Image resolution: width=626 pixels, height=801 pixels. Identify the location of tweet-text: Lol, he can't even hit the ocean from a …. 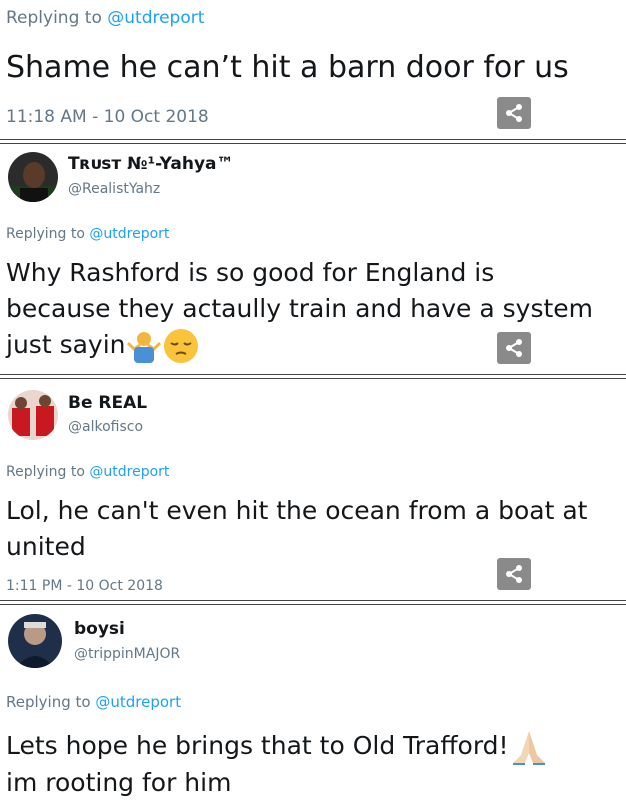
(296, 529).